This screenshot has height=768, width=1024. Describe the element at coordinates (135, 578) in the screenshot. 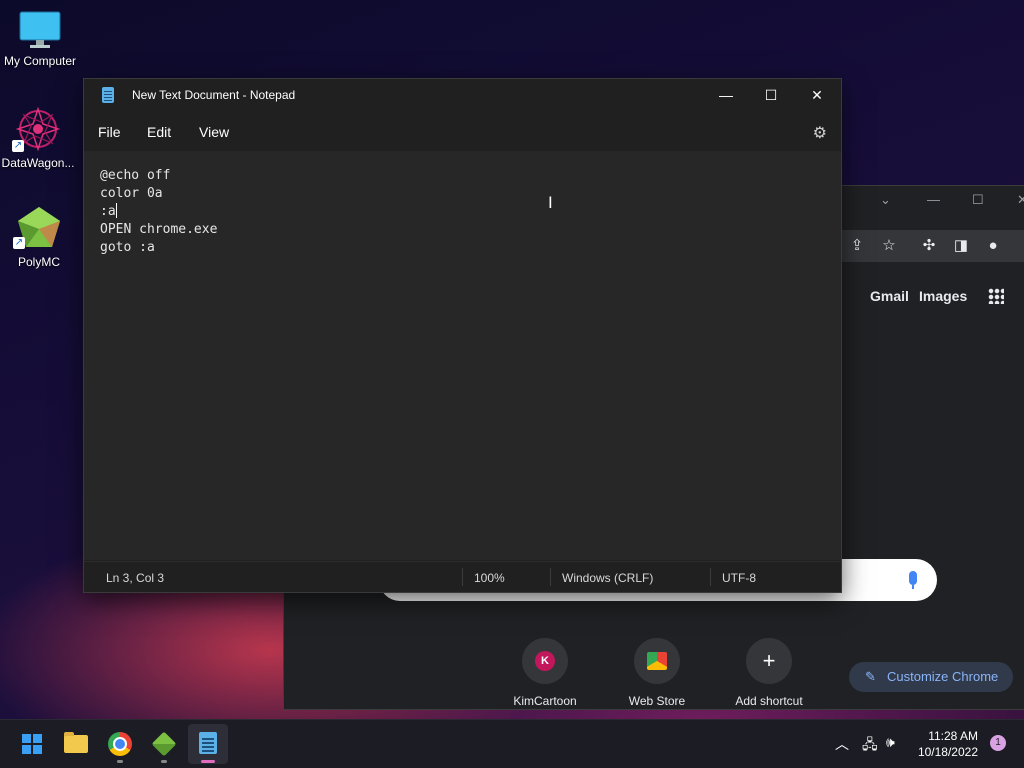

I see `cursor-position: Ln 3, Col 3` at that location.